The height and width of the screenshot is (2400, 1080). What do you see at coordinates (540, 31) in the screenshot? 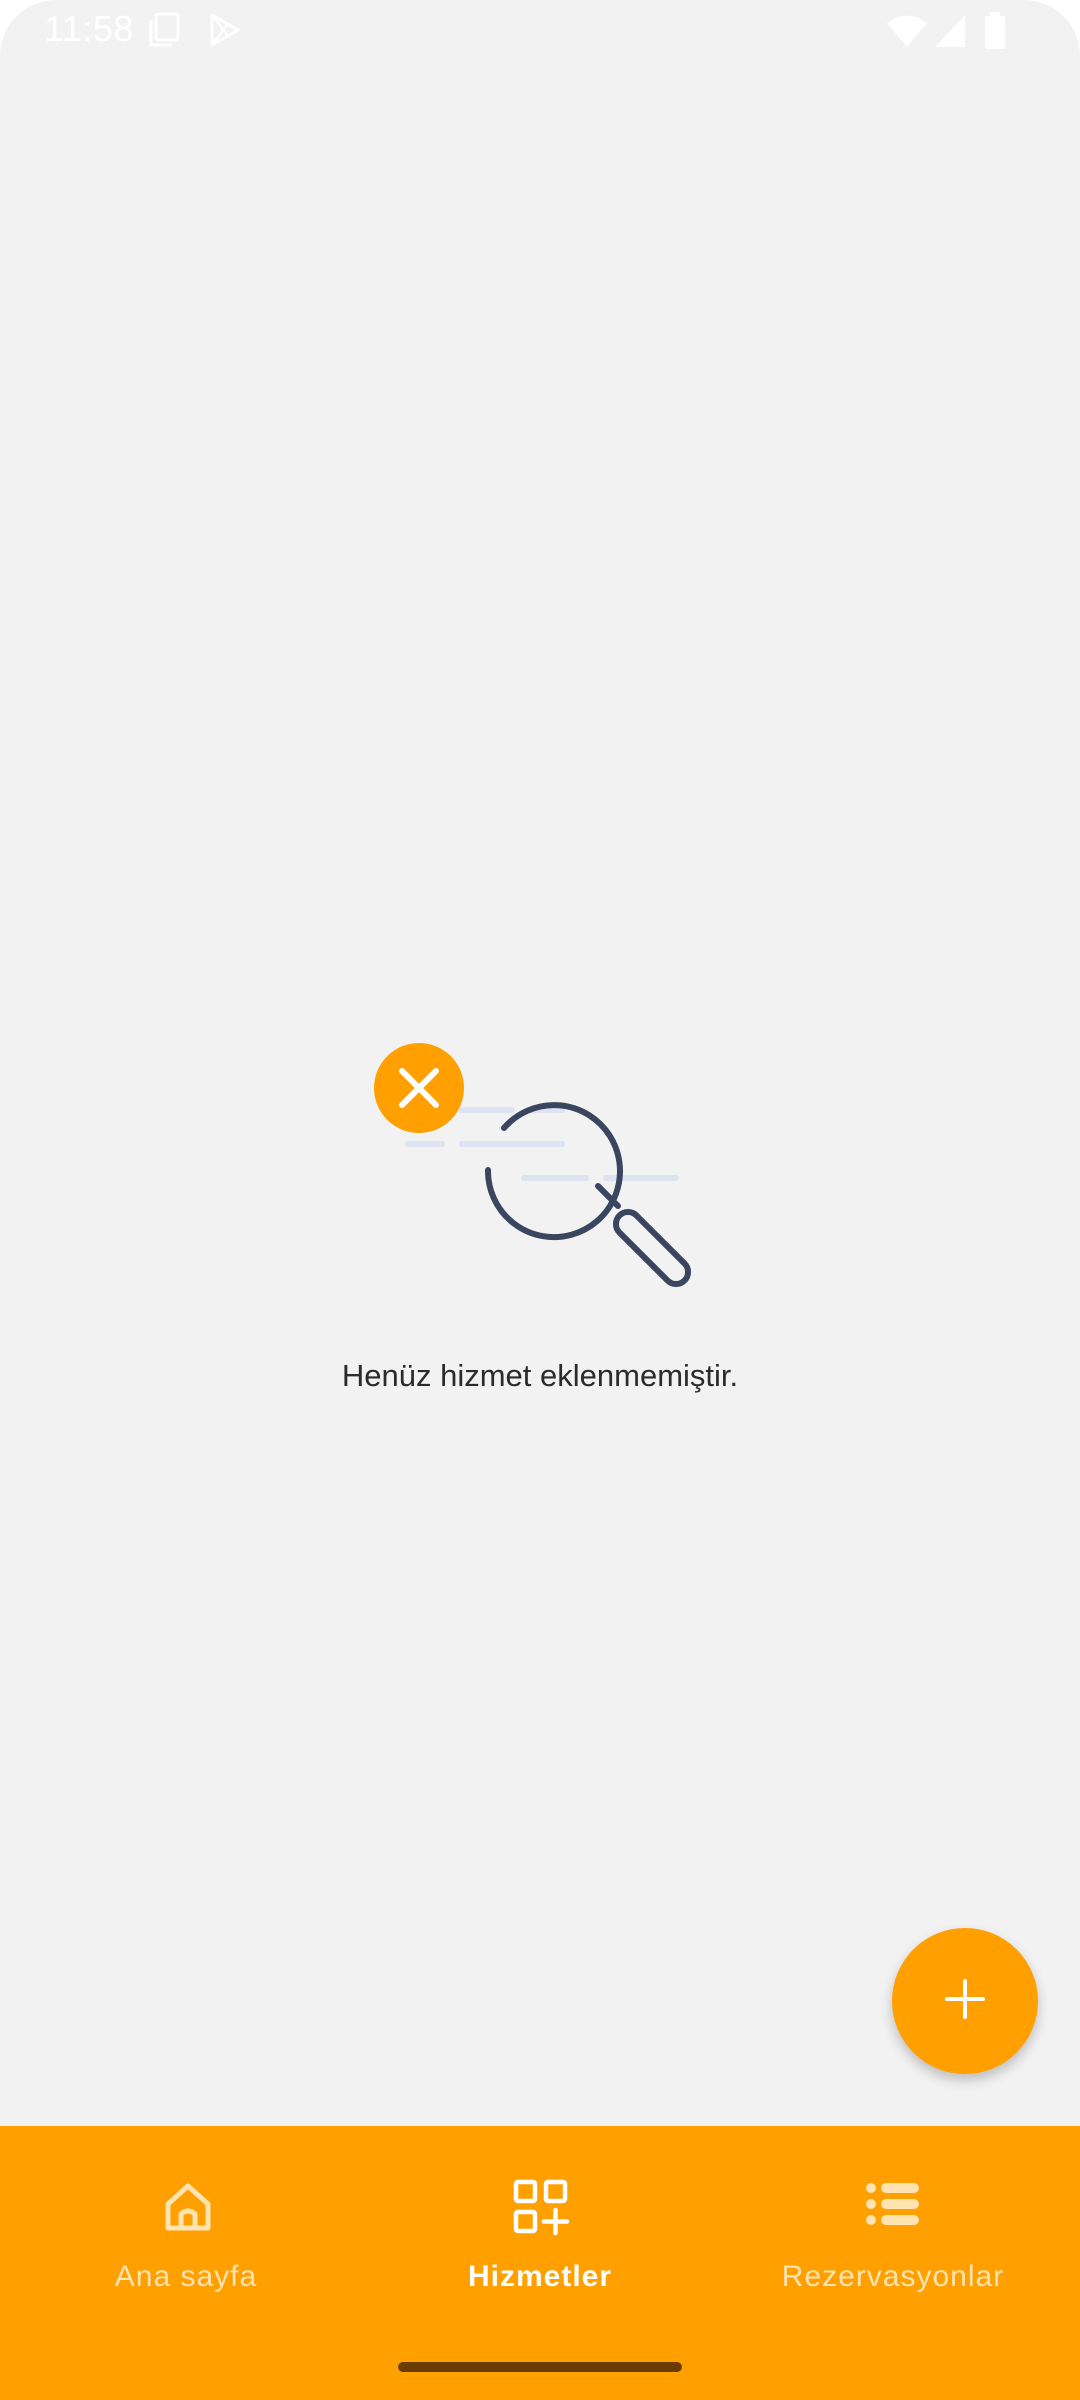
I see `status-bar: 11:58` at bounding box center [540, 31].